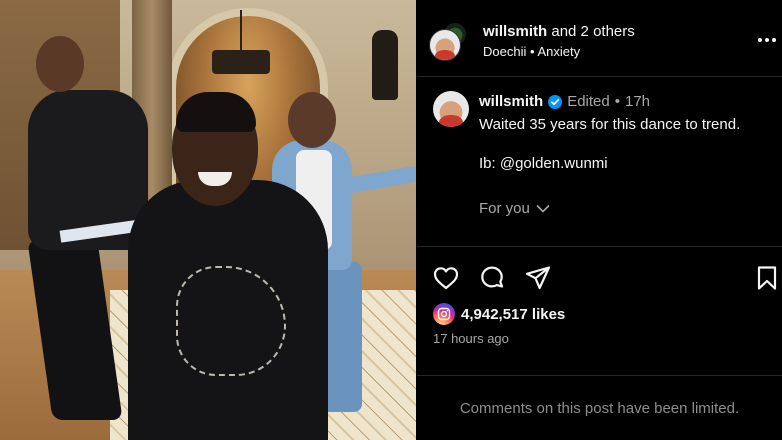 The height and width of the screenshot is (440, 782). What do you see at coordinates (504, 51) in the screenshot?
I see `audio-artist-link: Doechii` at bounding box center [504, 51].